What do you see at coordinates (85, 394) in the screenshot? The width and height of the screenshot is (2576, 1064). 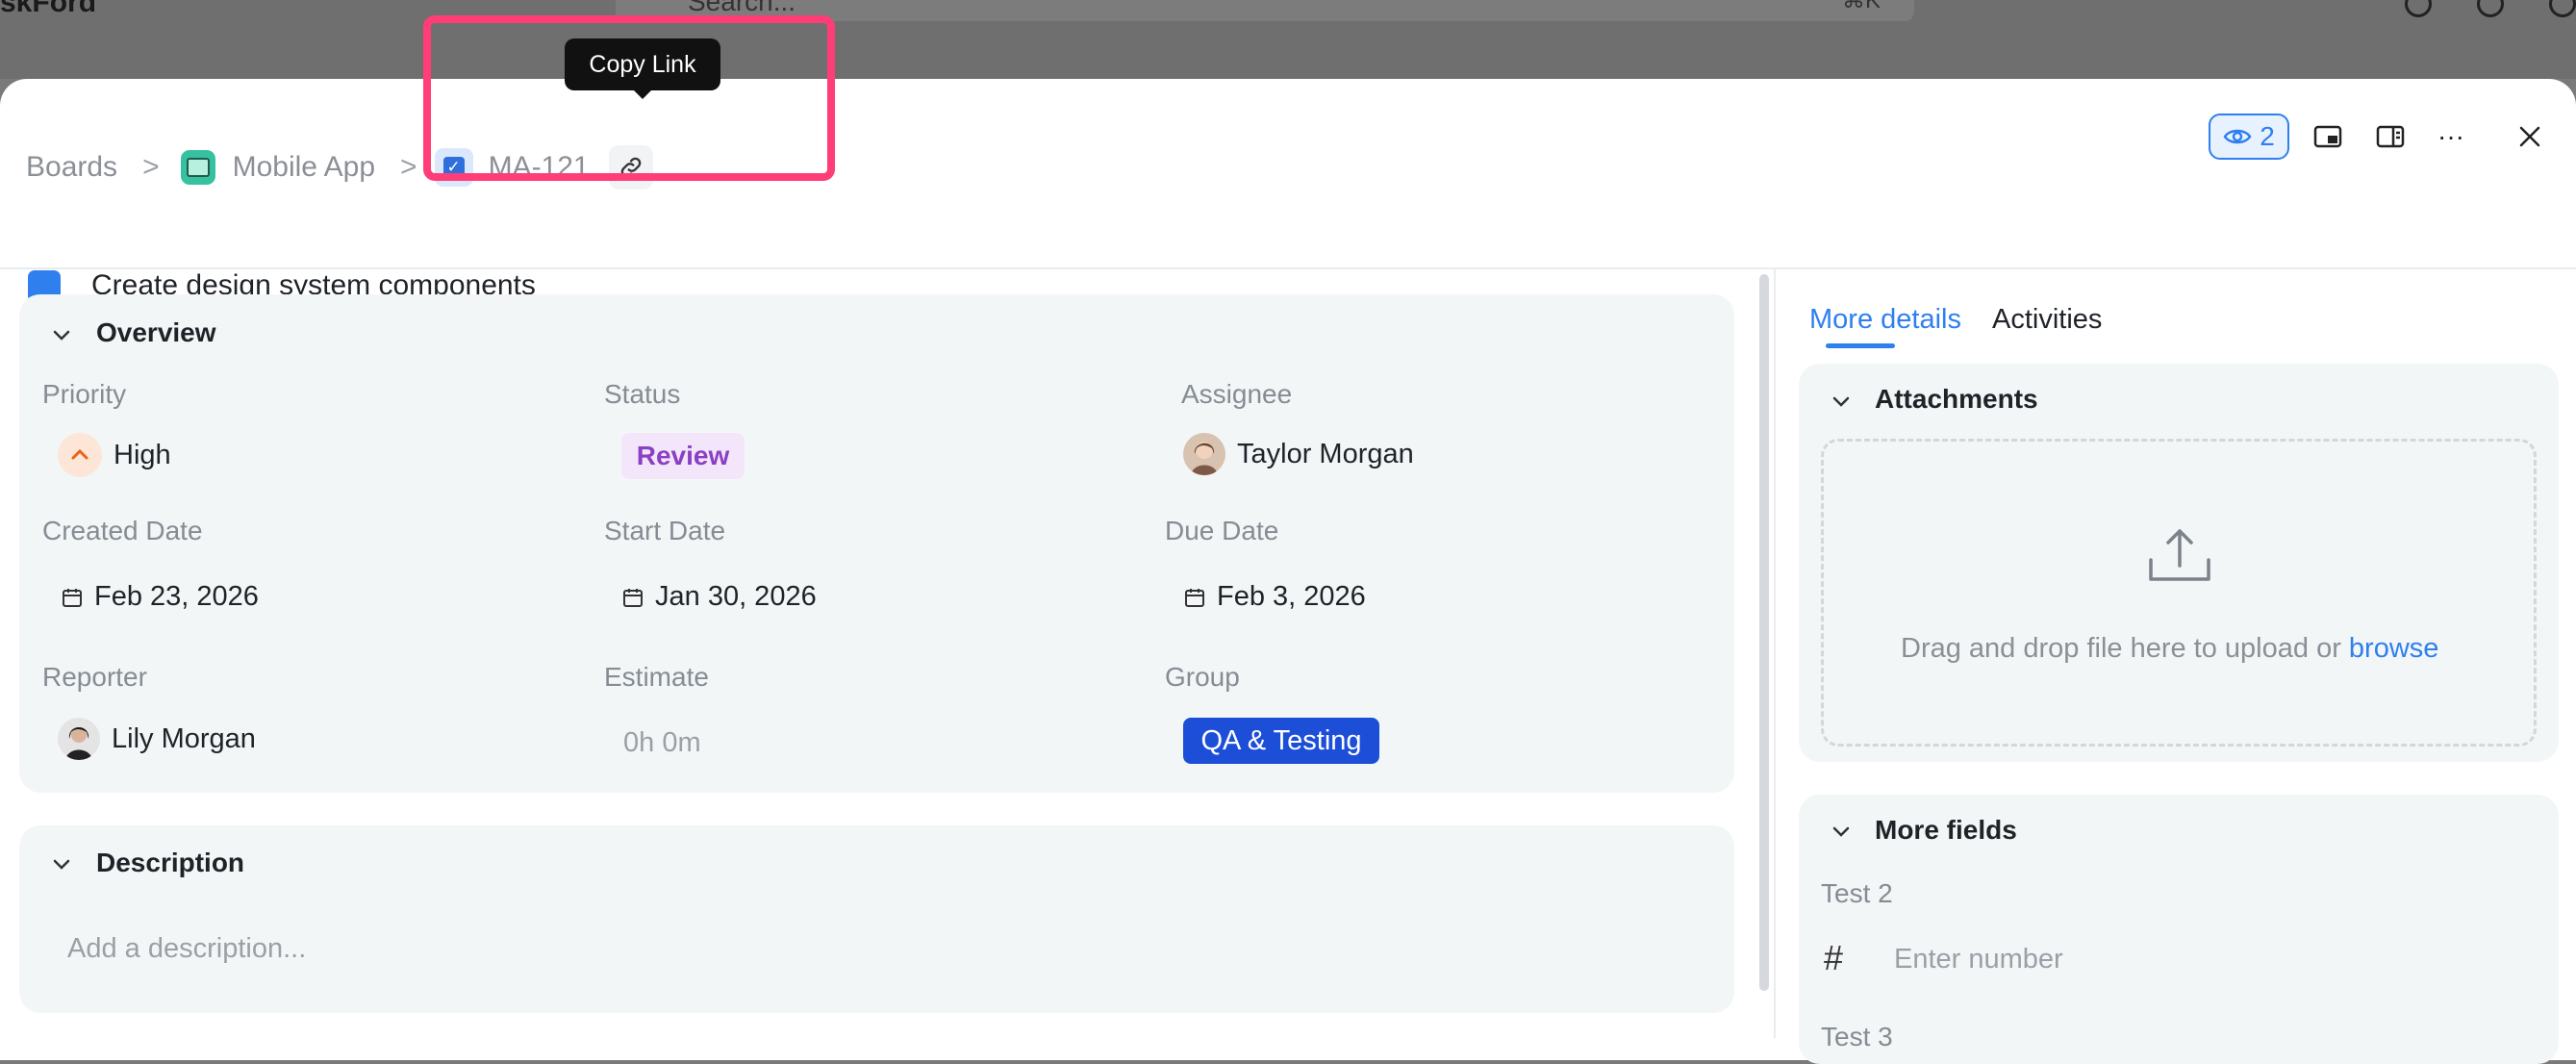 I see `priority-label: Priority` at bounding box center [85, 394].